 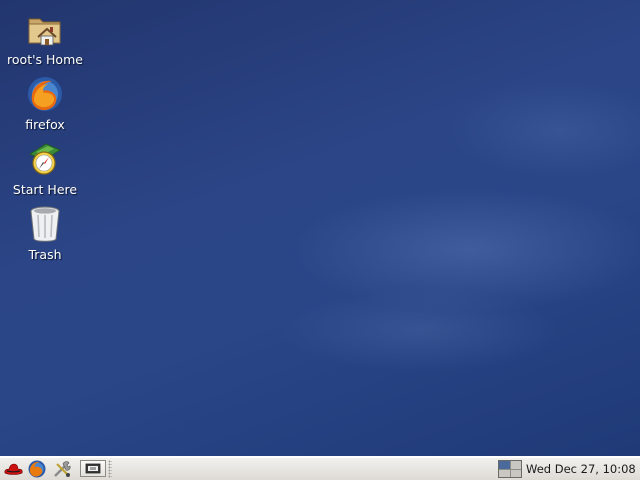 I want to click on firefox-launcher, so click(x=37, y=469).